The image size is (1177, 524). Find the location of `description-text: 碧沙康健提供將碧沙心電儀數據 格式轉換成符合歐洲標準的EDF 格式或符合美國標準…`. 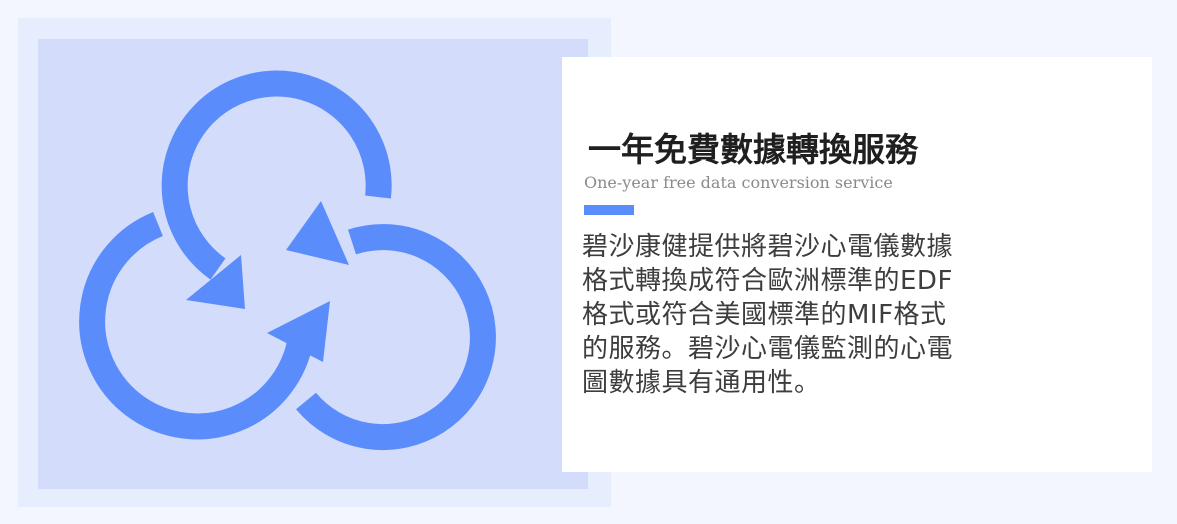

description-text: 碧沙康健提供將碧沙心電儀數據 格式轉換成符合歐洲標準的EDF 格式或符合美國標準… is located at coordinates (807, 315).